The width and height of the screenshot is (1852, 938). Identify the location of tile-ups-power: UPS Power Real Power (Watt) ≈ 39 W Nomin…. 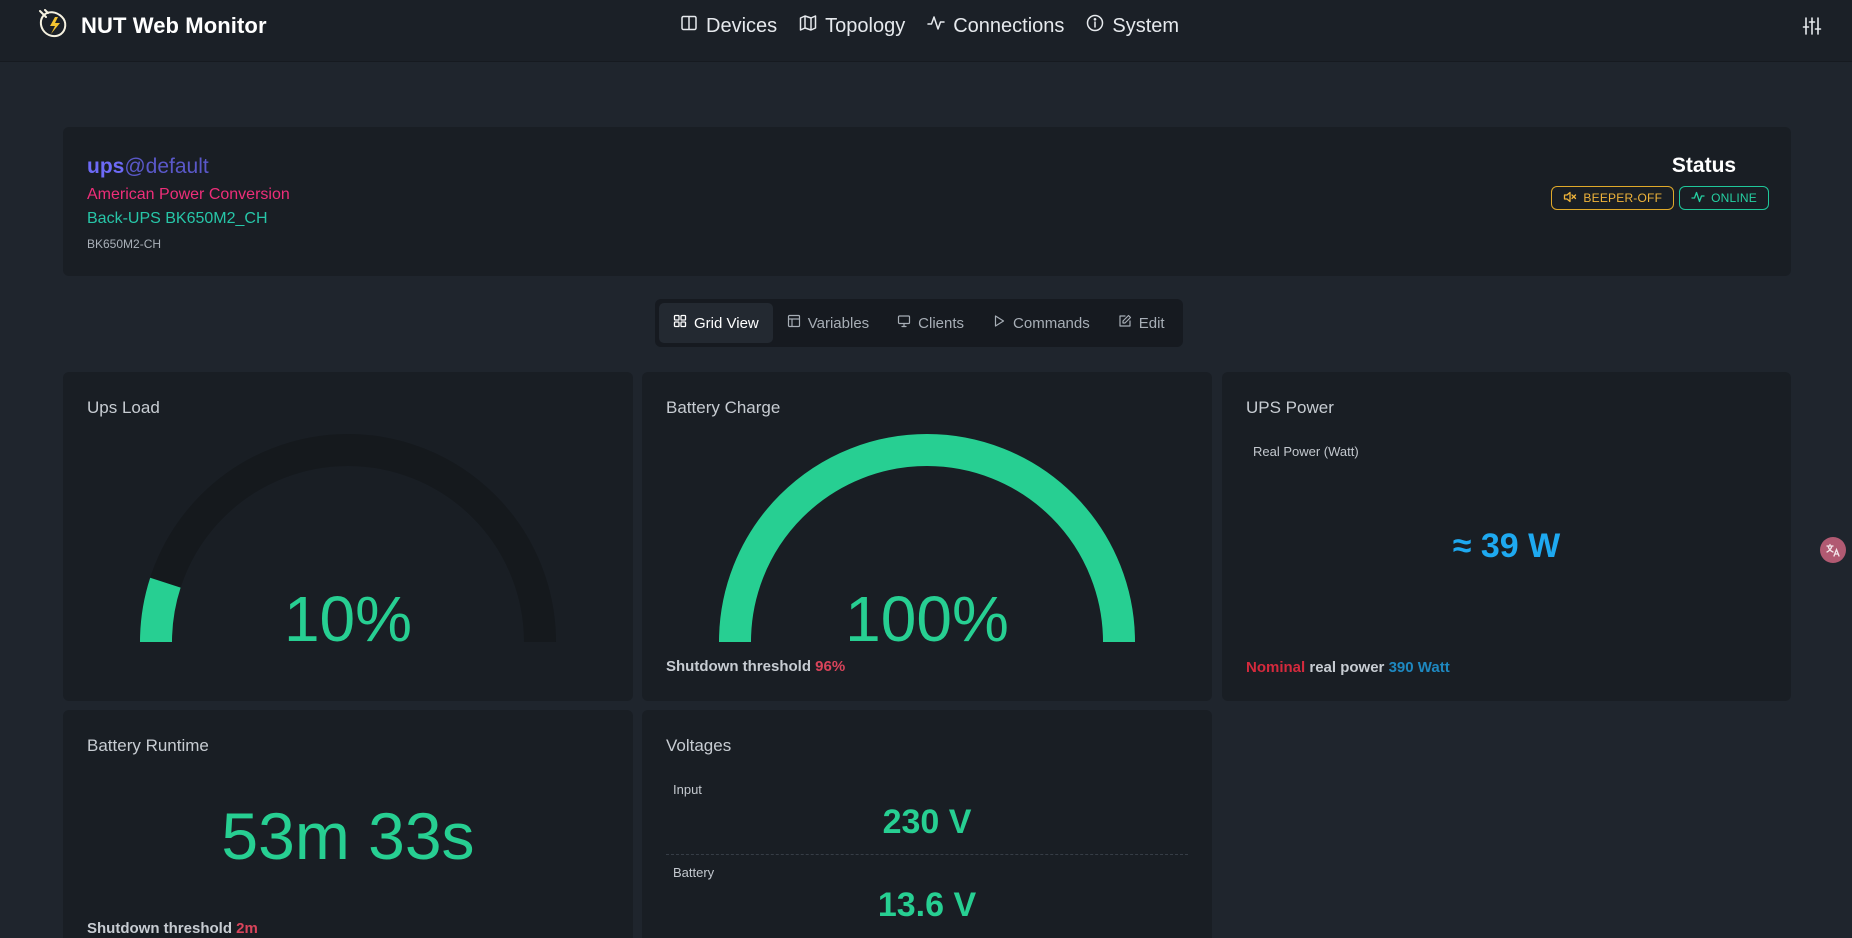
(1506, 536).